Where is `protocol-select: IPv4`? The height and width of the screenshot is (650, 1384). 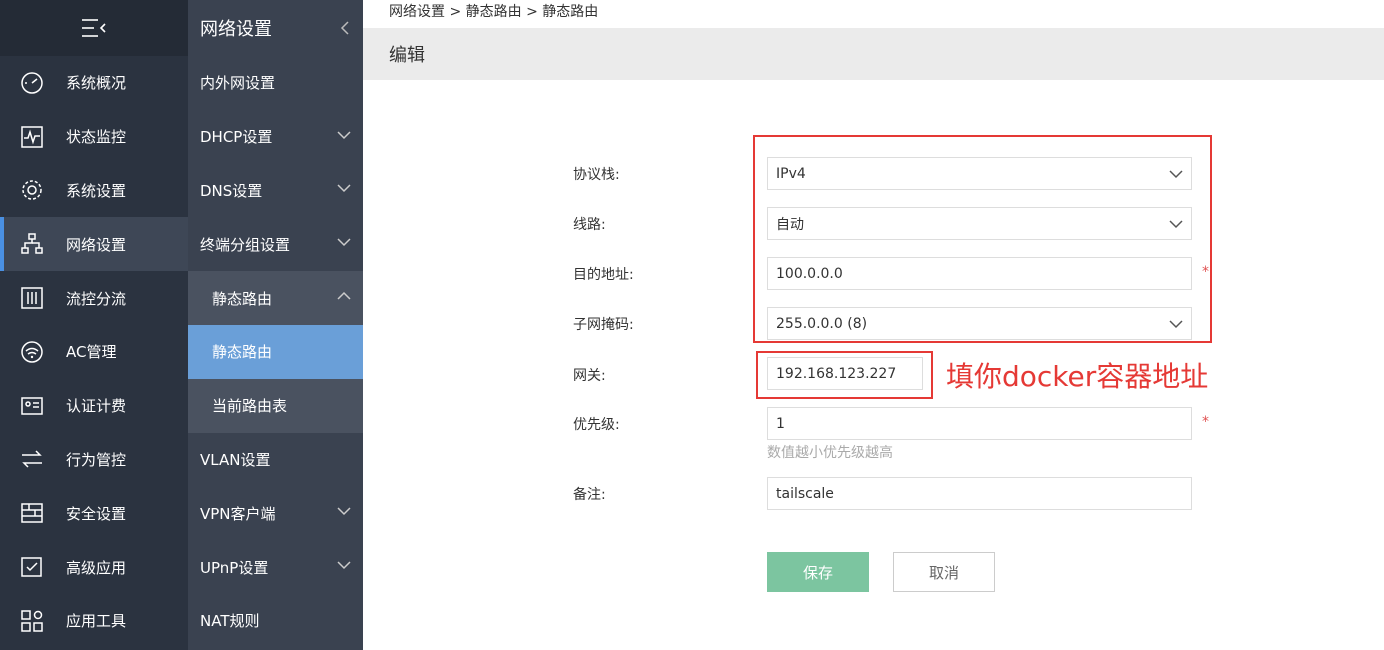
protocol-select: IPv4 is located at coordinates (979, 173).